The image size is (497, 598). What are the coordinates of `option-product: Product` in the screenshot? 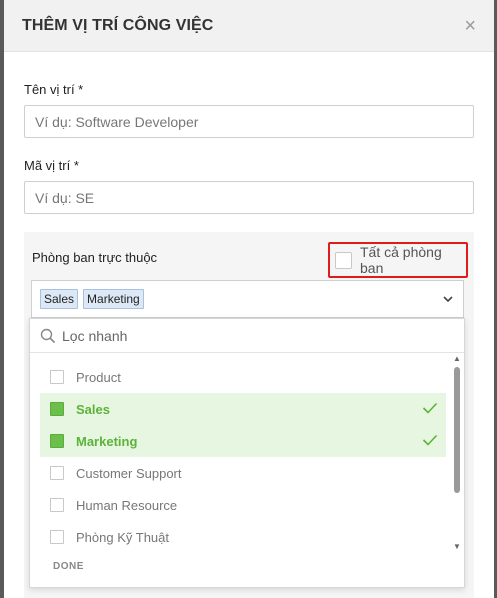 It's located at (243, 377).